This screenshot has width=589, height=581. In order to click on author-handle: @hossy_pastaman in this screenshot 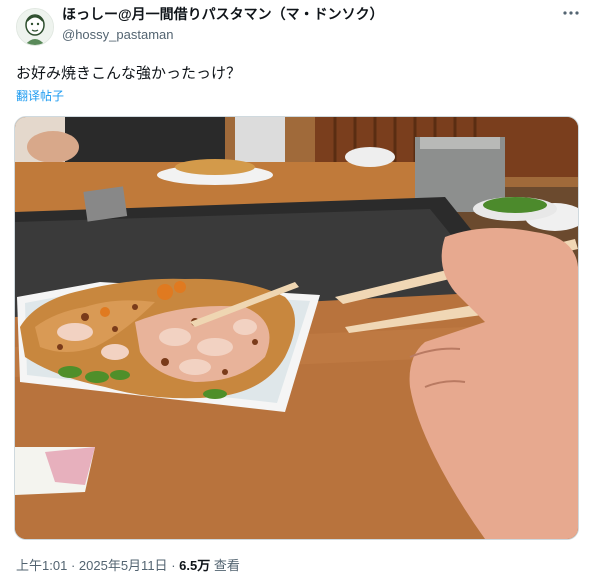, I will do `click(117, 35)`.